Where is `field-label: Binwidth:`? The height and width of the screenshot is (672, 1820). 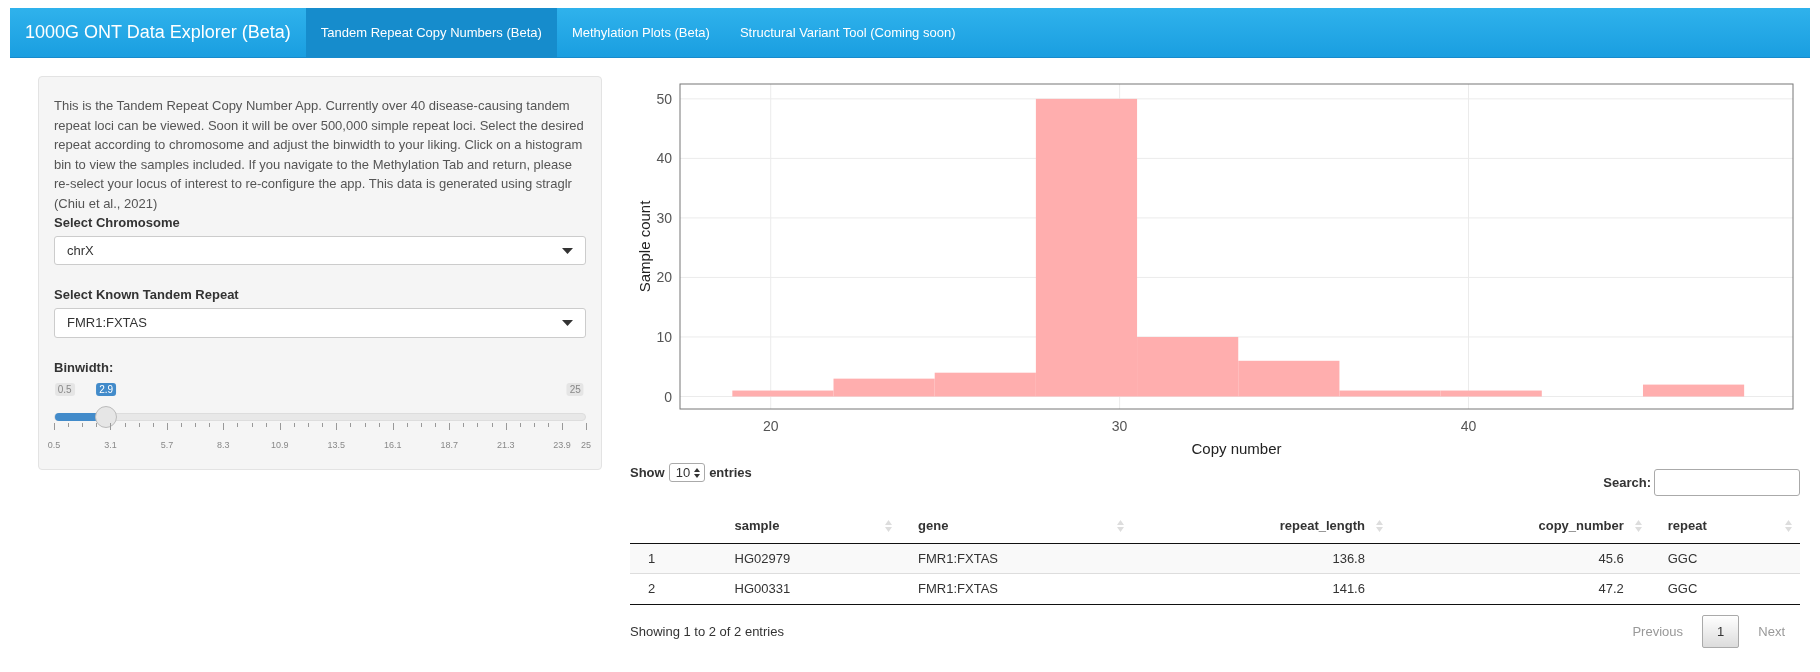
field-label: Binwidth: is located at coordinates (84, 367).